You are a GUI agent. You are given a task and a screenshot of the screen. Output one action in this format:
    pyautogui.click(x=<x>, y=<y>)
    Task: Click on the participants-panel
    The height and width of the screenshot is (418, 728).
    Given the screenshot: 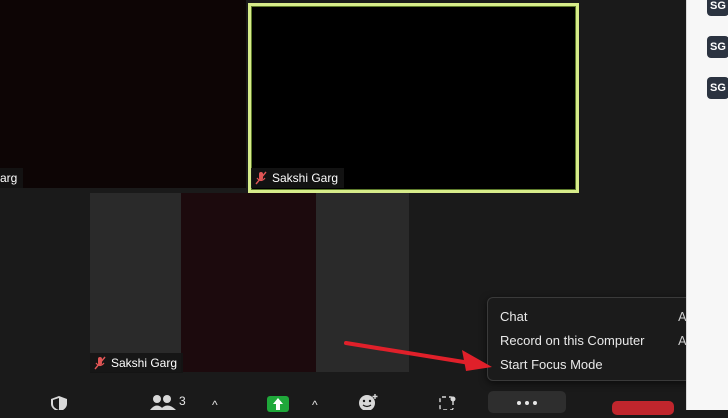 What is the action you would take?
    pyautogui.click(x=707, y=205)
    